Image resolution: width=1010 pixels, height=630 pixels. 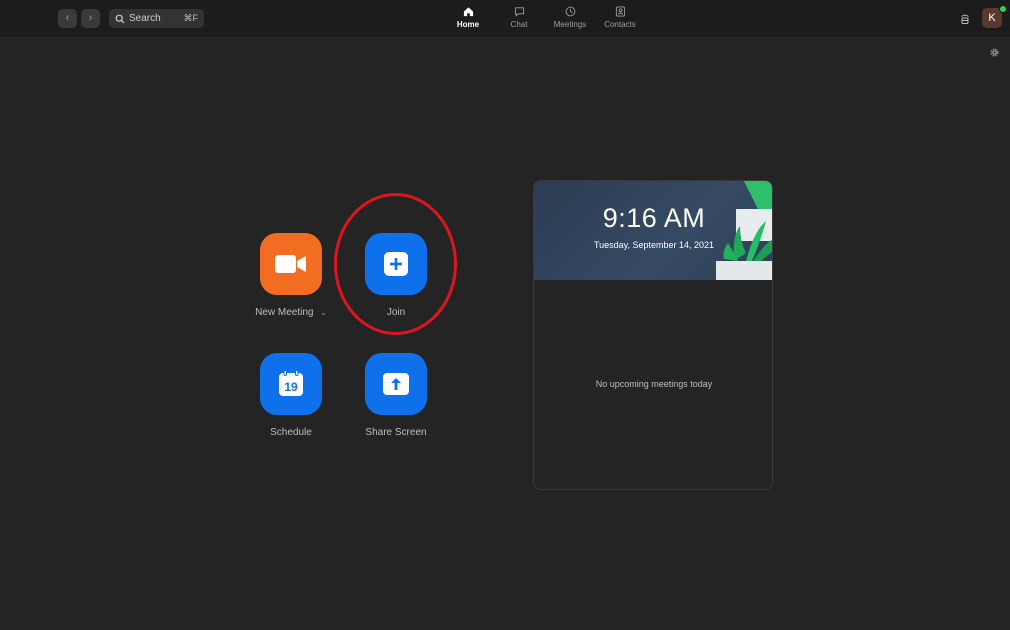 What do you see at coordinates (570, 11) in the screenshot?
I see `clock-icon` at bounding box center [570, 11].